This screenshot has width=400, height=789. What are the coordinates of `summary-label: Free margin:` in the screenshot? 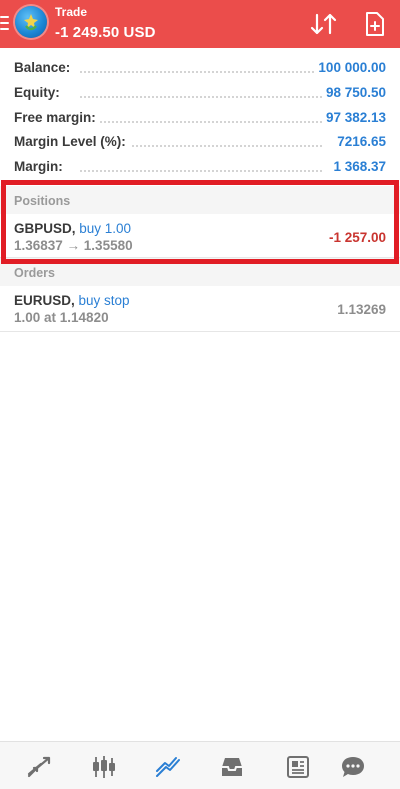 It's located at (57, 117).